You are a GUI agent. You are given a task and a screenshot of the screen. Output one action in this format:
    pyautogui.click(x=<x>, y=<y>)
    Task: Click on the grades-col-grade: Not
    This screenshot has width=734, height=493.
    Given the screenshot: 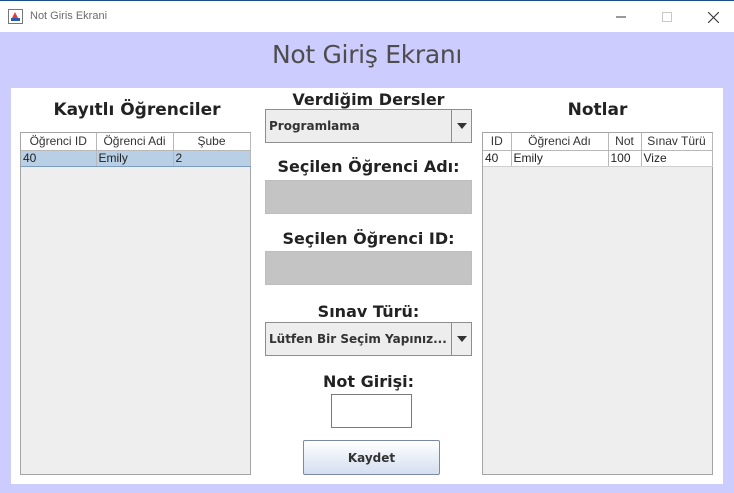 What is the action you would take?
    pyautogui.click(x=625, y=142)
    